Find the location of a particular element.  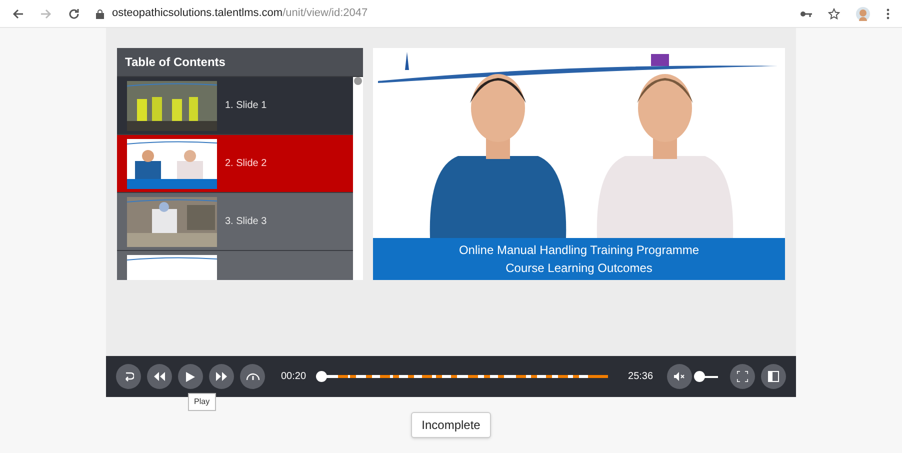

toc-item: 3. Slide 3 is located at coordinates (235, 222).